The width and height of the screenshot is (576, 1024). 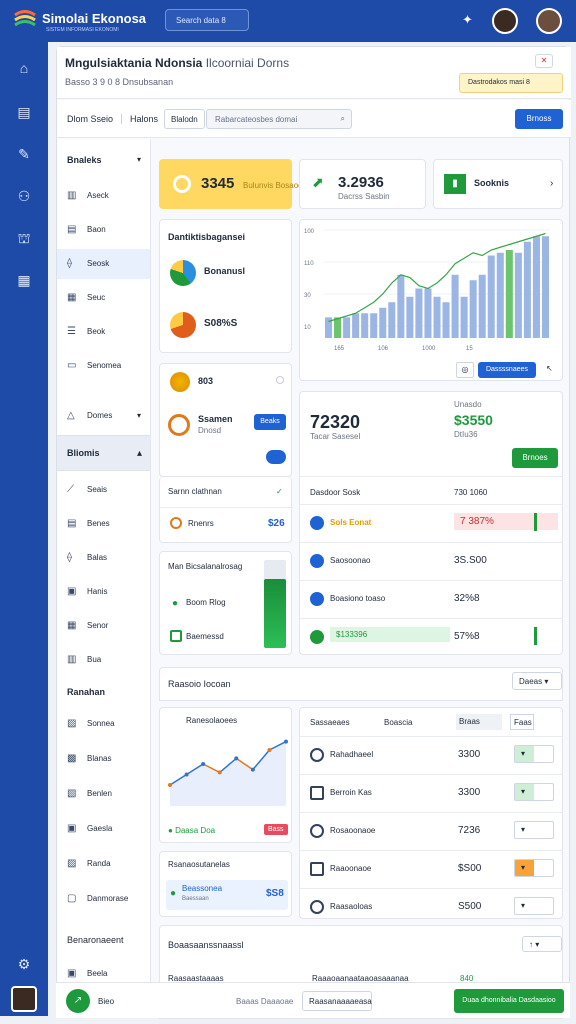 What do you see at coordinates (103, 864) in the screenshot?
I see `sidebar-item: ▨ Randa` at bounding box center [103, 864].